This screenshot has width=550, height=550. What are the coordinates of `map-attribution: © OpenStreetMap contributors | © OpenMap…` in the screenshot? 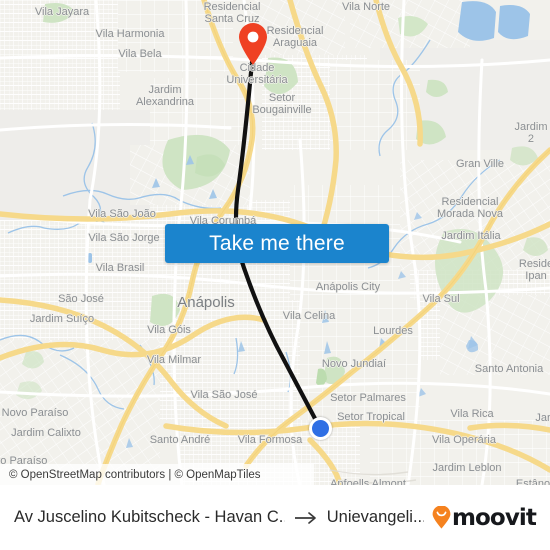 It's located at (157, 474).